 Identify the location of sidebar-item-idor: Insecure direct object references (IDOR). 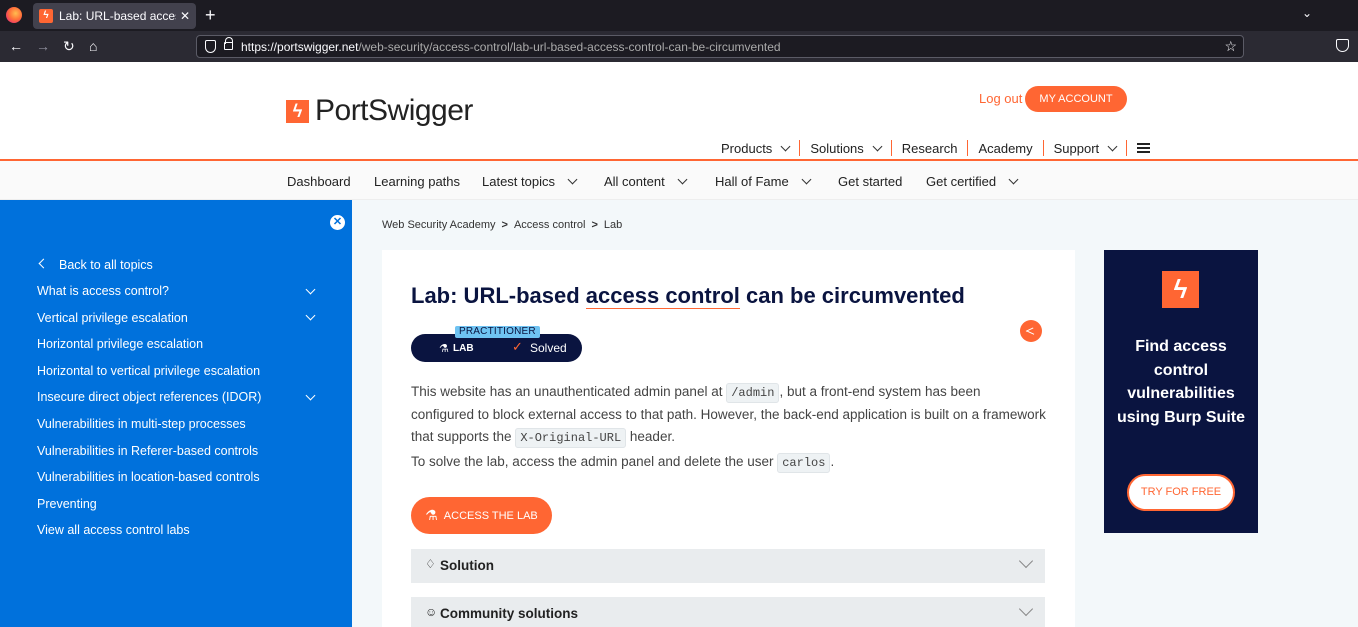
(149, 397).